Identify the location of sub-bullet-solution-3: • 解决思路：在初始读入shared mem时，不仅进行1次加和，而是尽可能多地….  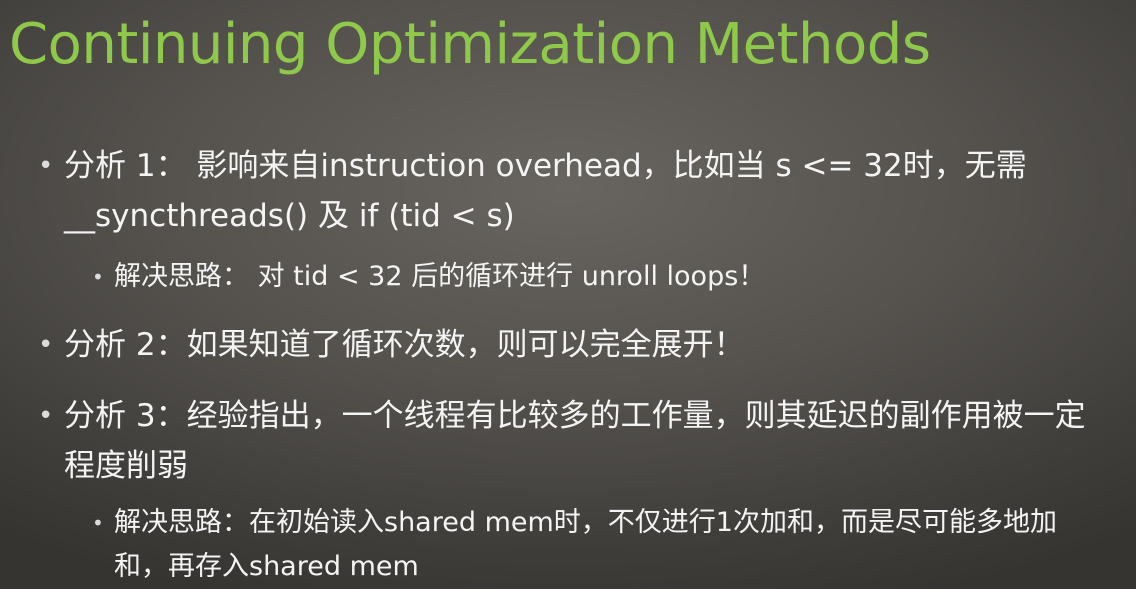
(600, 545).